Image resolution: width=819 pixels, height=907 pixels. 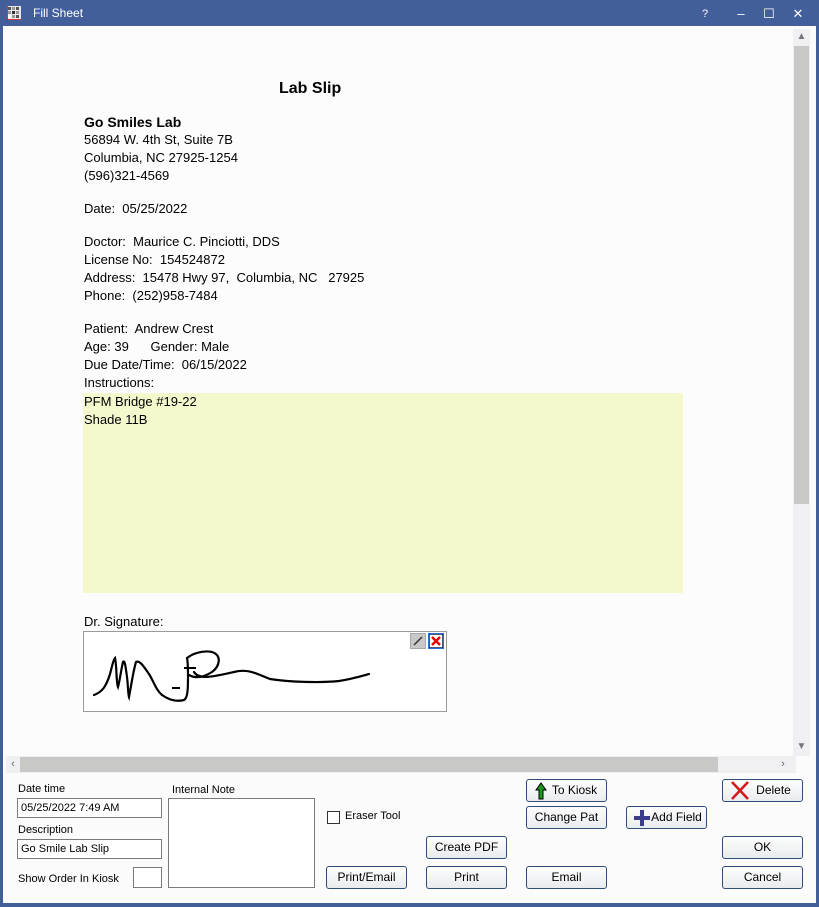 I want to click on scroll-left-icon: ‹, so click(x=13, y=764).